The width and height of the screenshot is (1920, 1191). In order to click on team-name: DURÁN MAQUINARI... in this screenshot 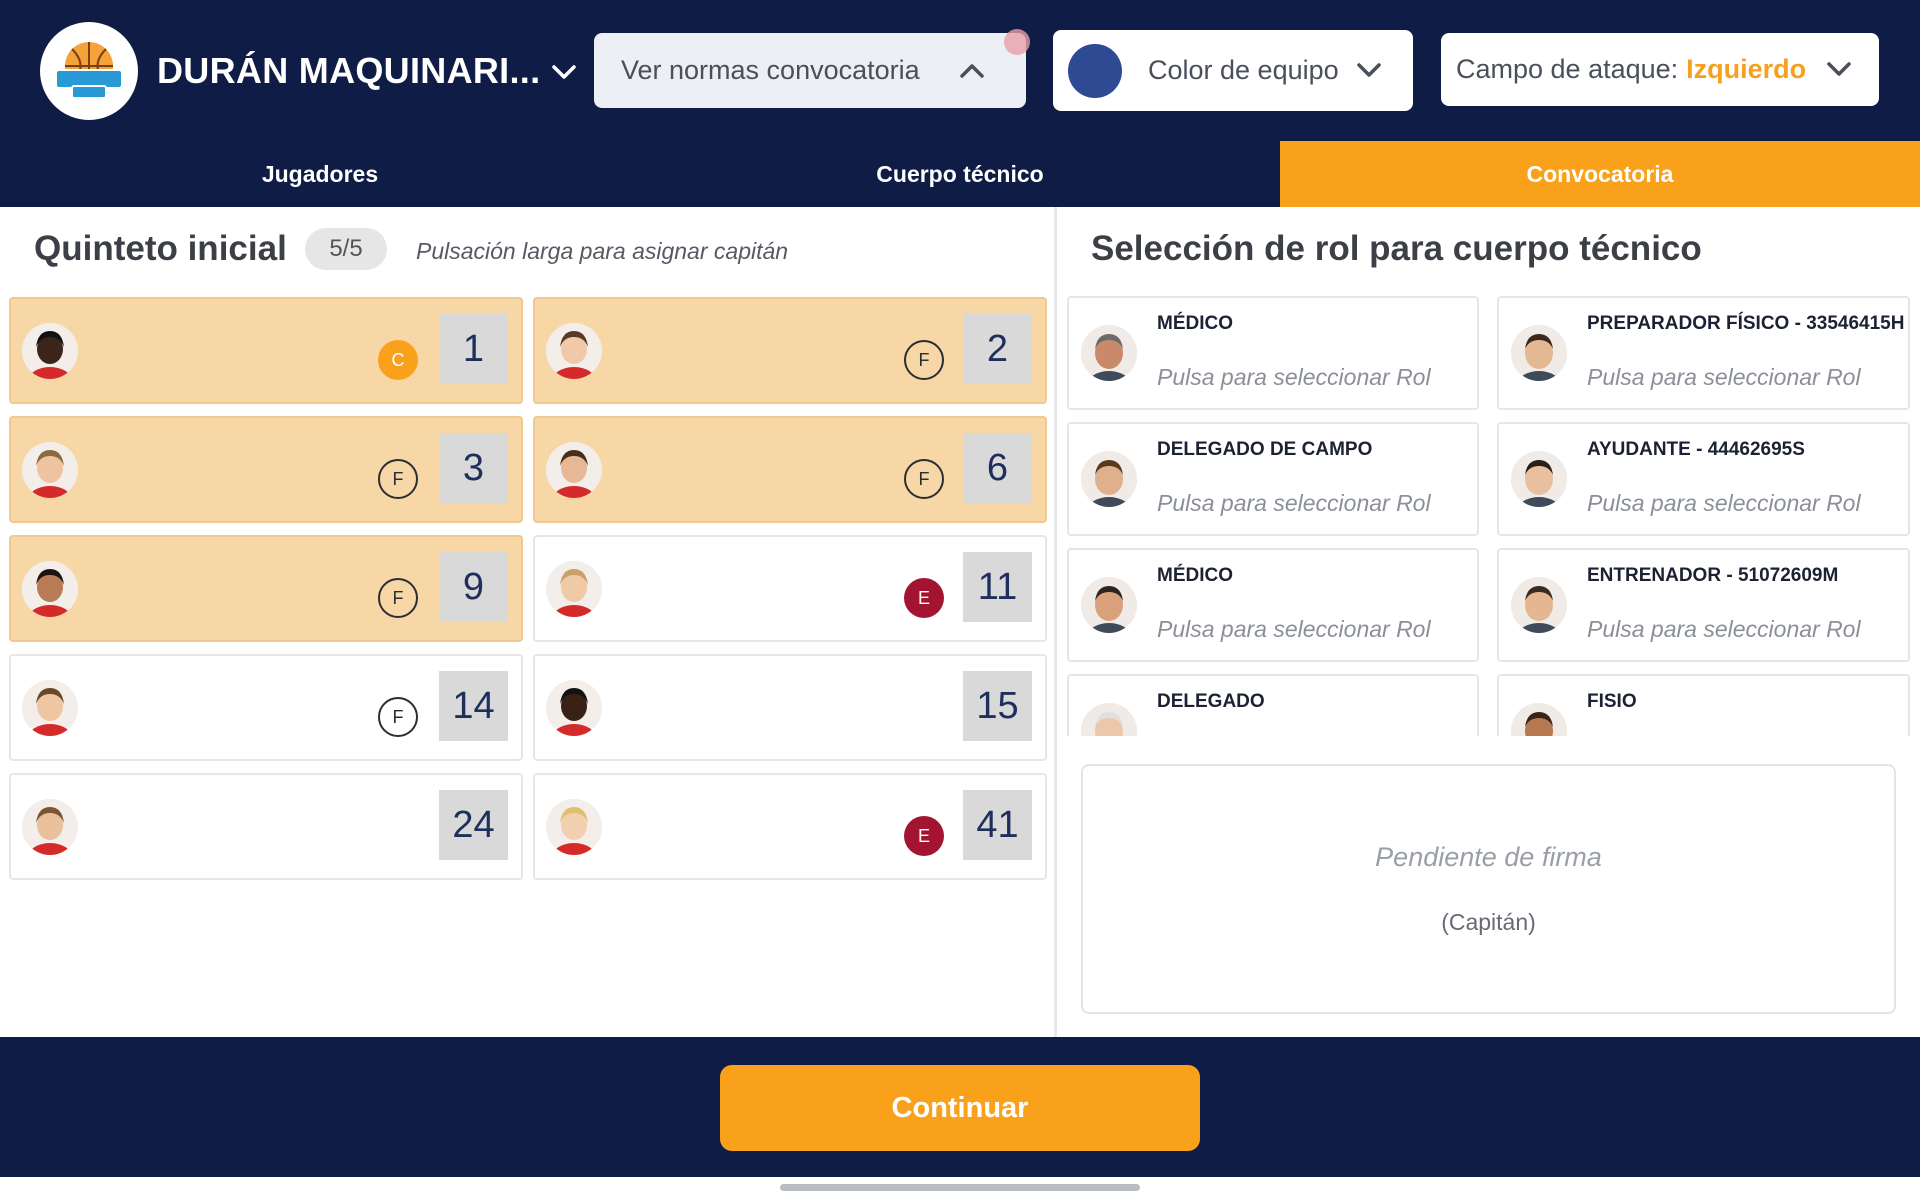, I will do `click(349, 70)`.